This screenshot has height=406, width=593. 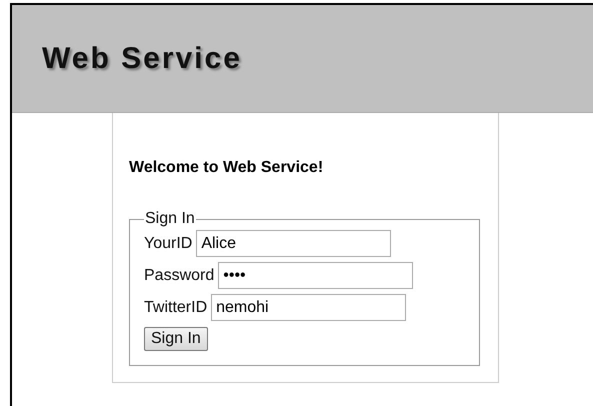 I want to click on welcome-heading: Welcome to Web Service!, so click(x=226, y=168).